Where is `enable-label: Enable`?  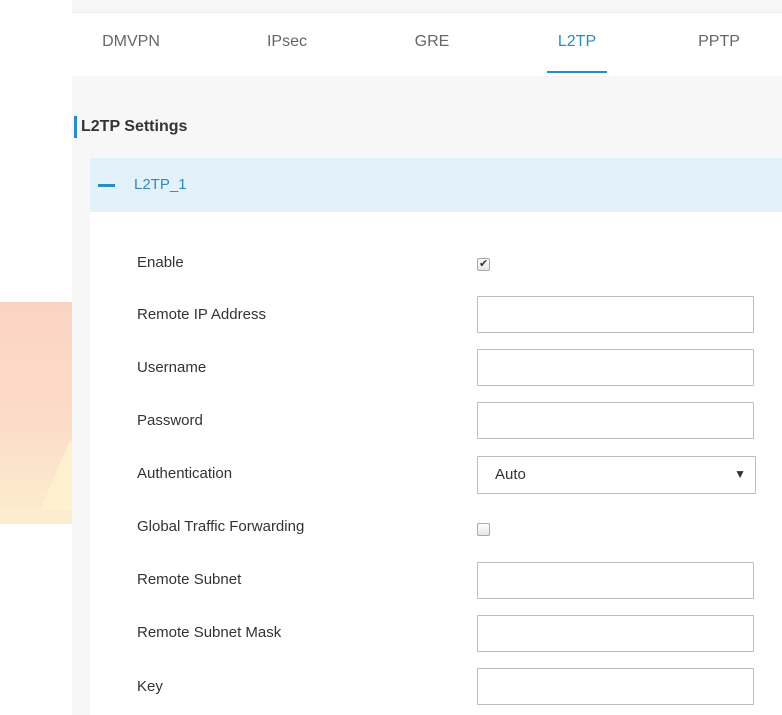
enable-label: Enable is located at coordinates (160, 262).